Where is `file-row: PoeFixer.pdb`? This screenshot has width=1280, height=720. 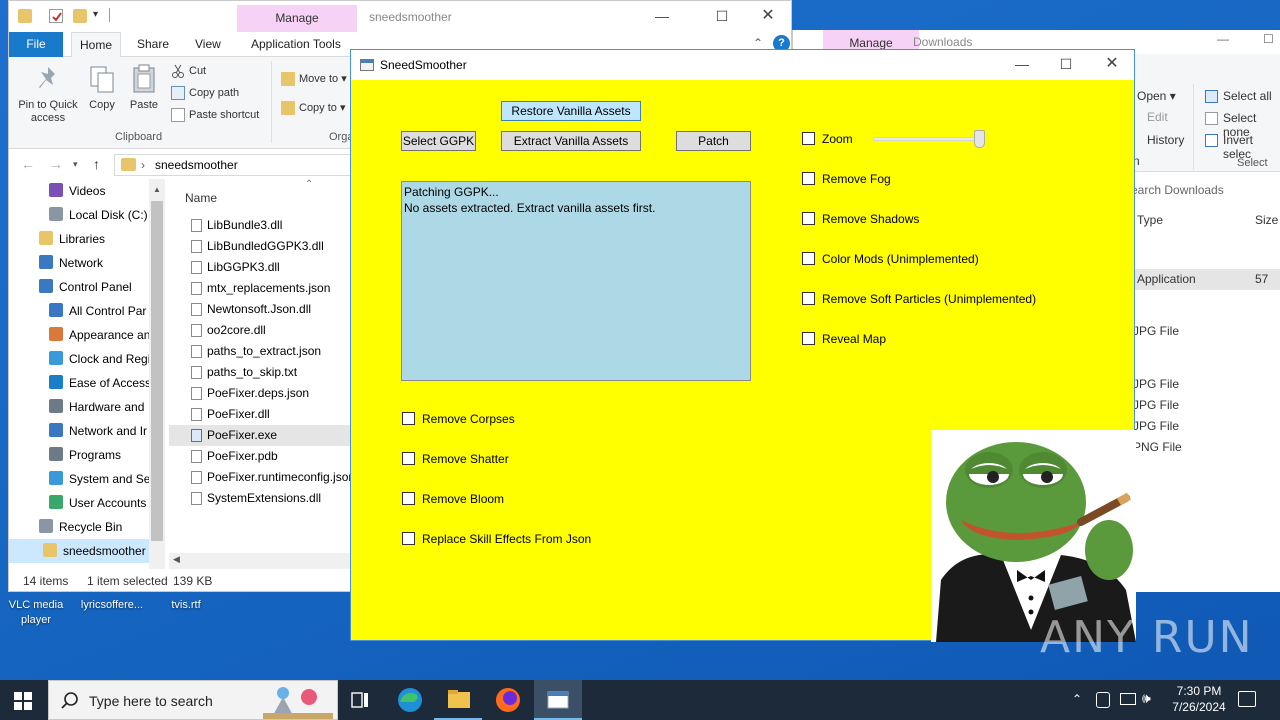
file-row: PoeFixer.pdb is located at coordinates (269, 456).